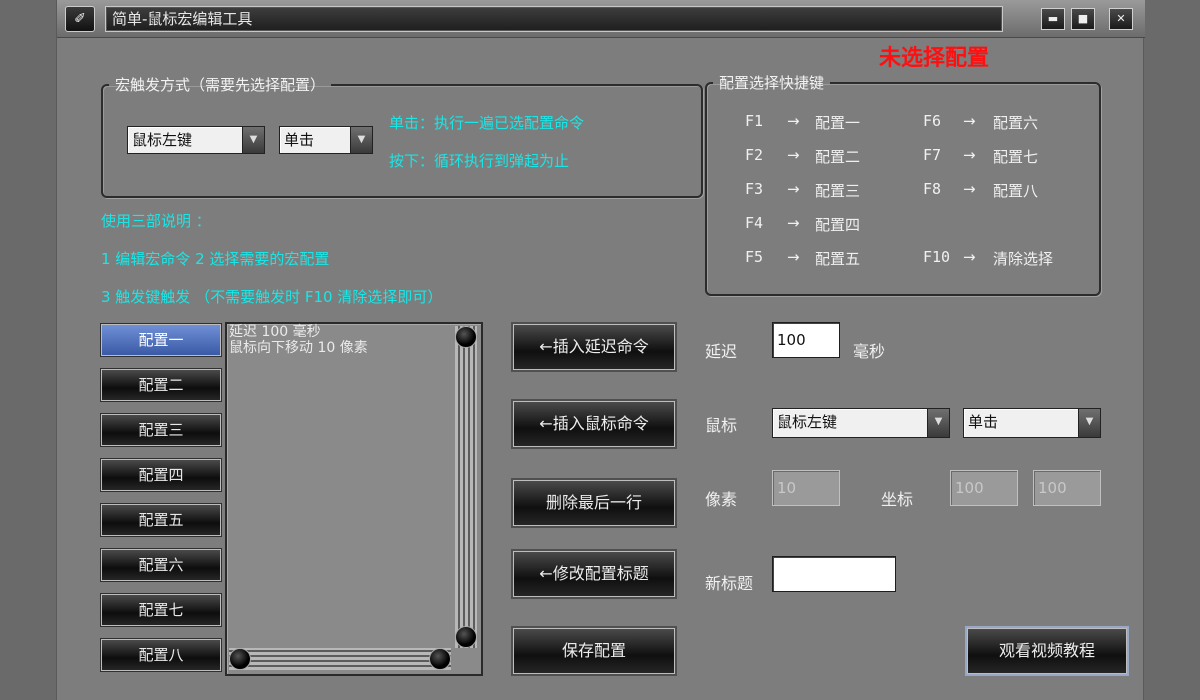 The height and width of the screenshot is (700, 1200). Describe the element at coordinates (340, 659) in the screenshot. I see `horizontal-scrollbar` at that location.